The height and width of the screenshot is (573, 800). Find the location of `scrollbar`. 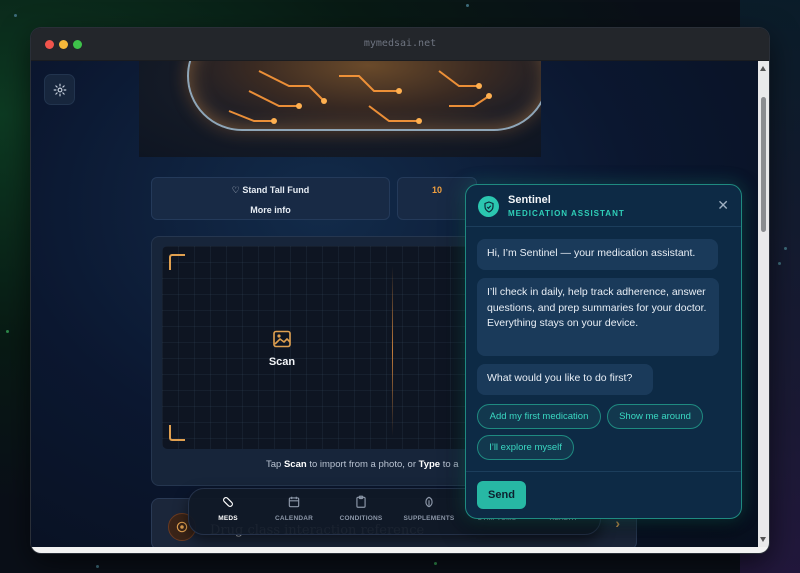

scrollbar is located at coordinates (763, 304).